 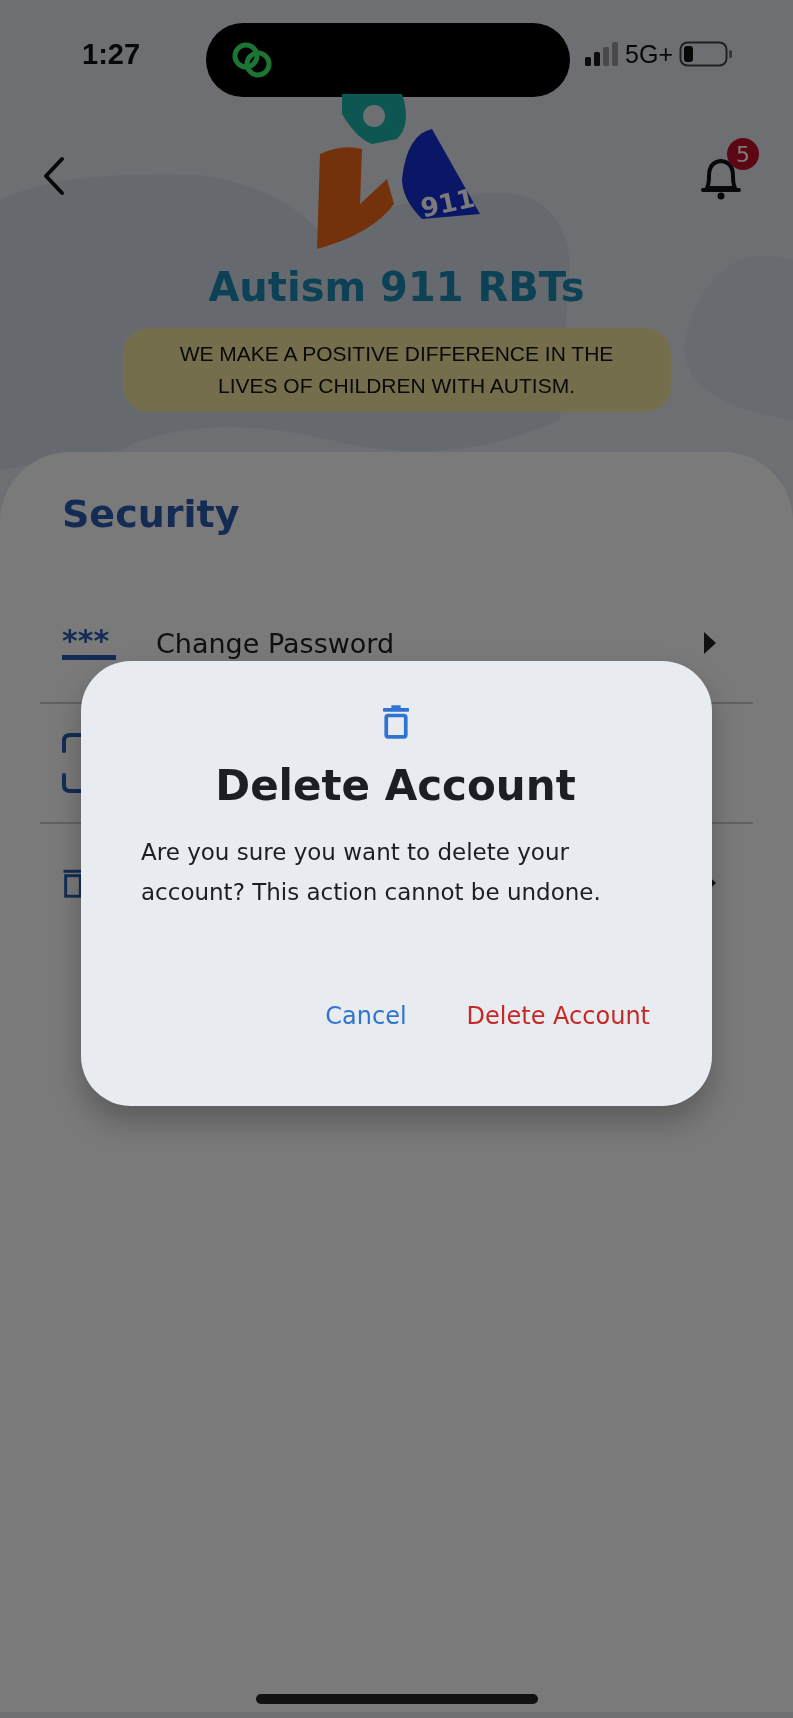 What do you see at coordinates (151, 514) in the screenshot?
I see `section-title: Security` at bounding box center [151, 514].